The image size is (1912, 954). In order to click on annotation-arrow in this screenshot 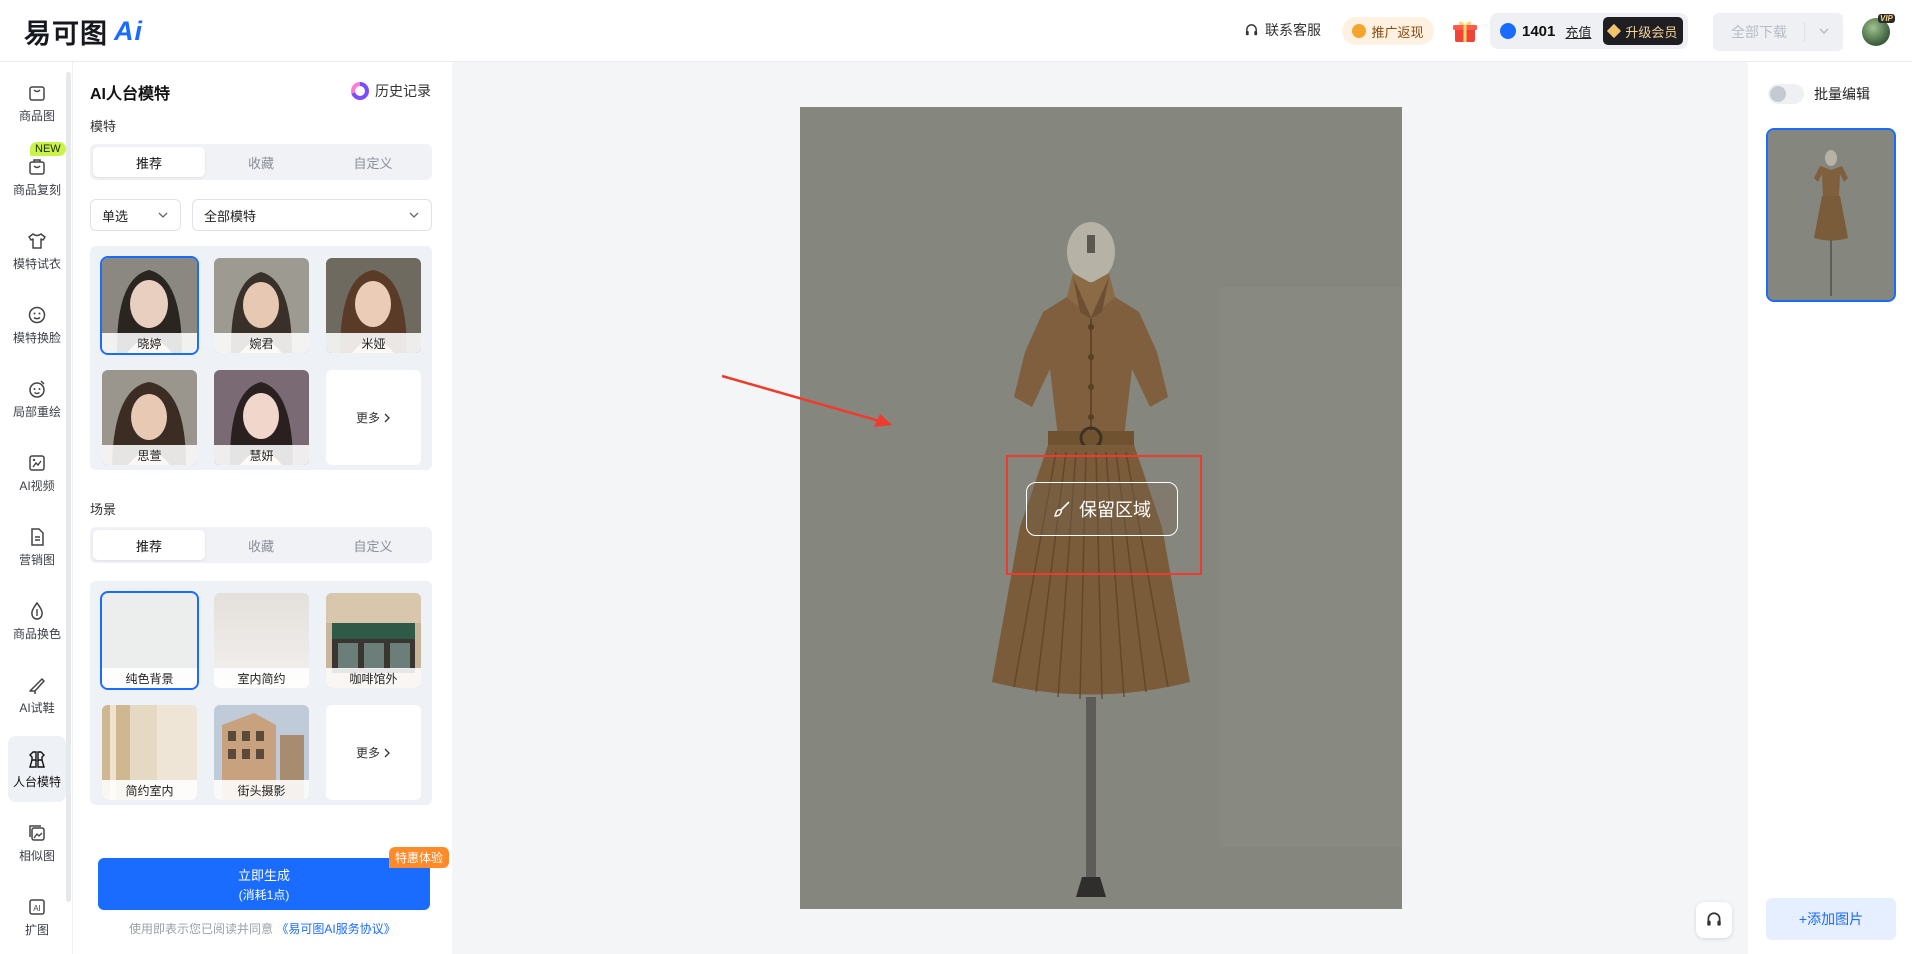, I will do `click(806, 400)`.